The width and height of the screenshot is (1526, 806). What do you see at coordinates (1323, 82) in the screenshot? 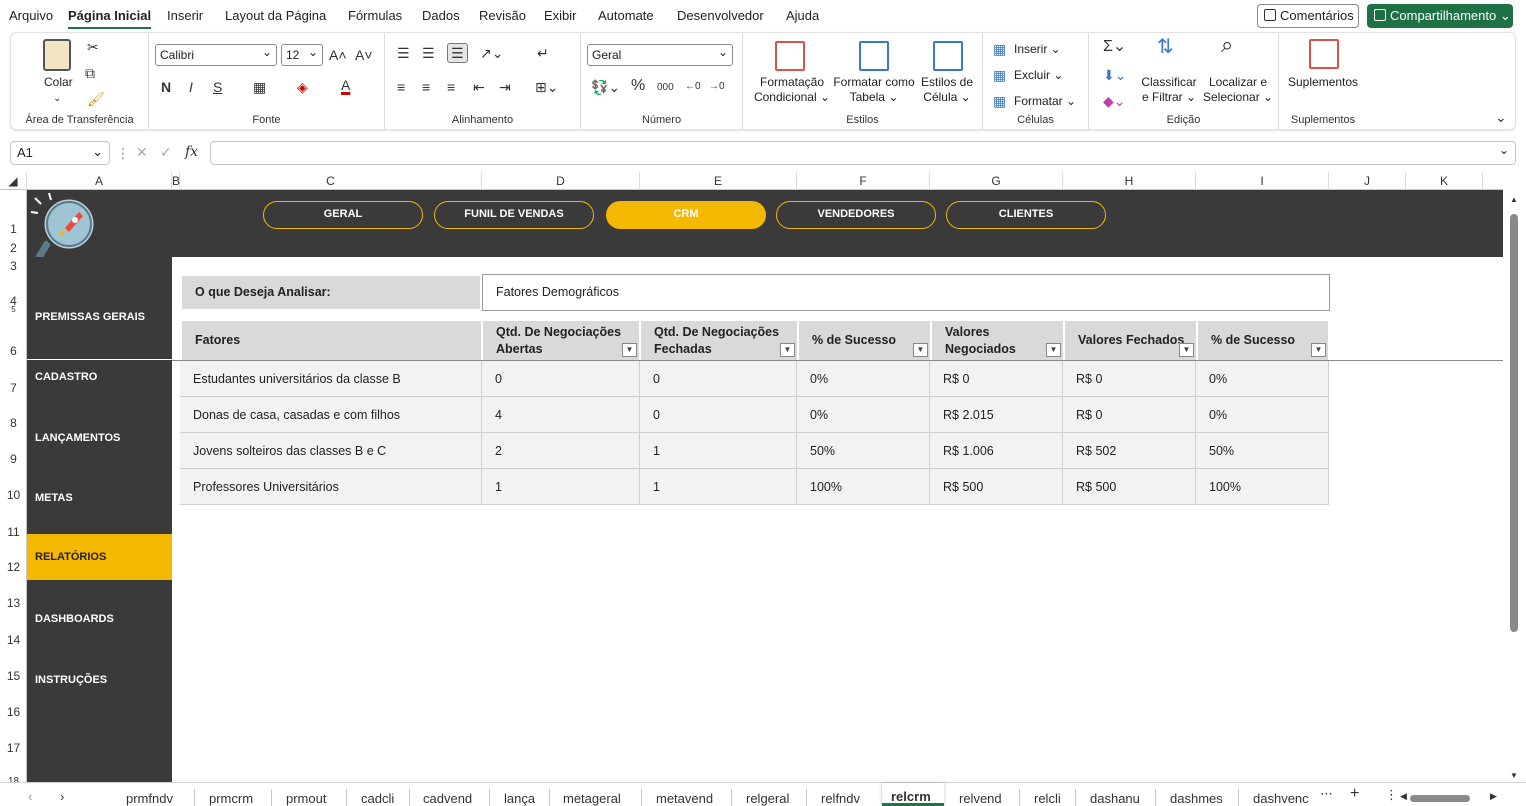
I see `addins-button: Suplementos` at bounding box center [1323, 82].